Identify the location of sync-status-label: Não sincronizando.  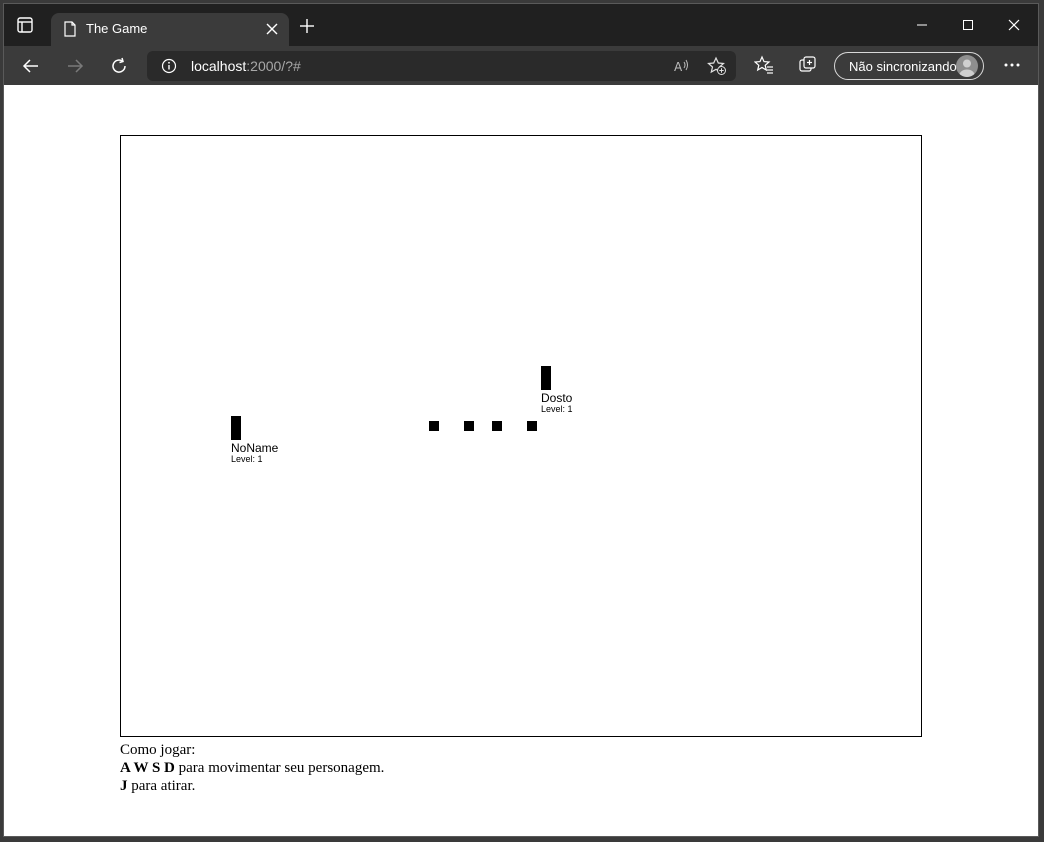
(903, 66).